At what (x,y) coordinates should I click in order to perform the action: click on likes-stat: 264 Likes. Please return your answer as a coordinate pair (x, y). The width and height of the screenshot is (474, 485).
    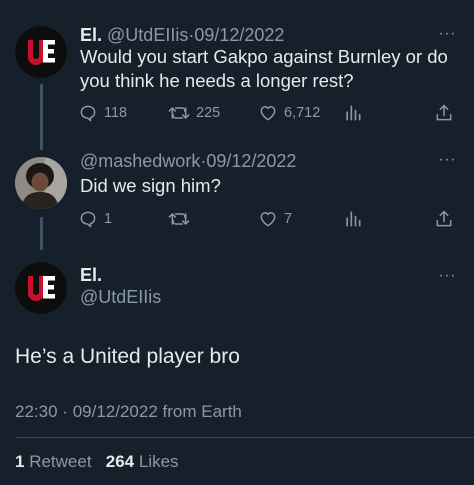
    Looking at the image, I should click on (142, 461).